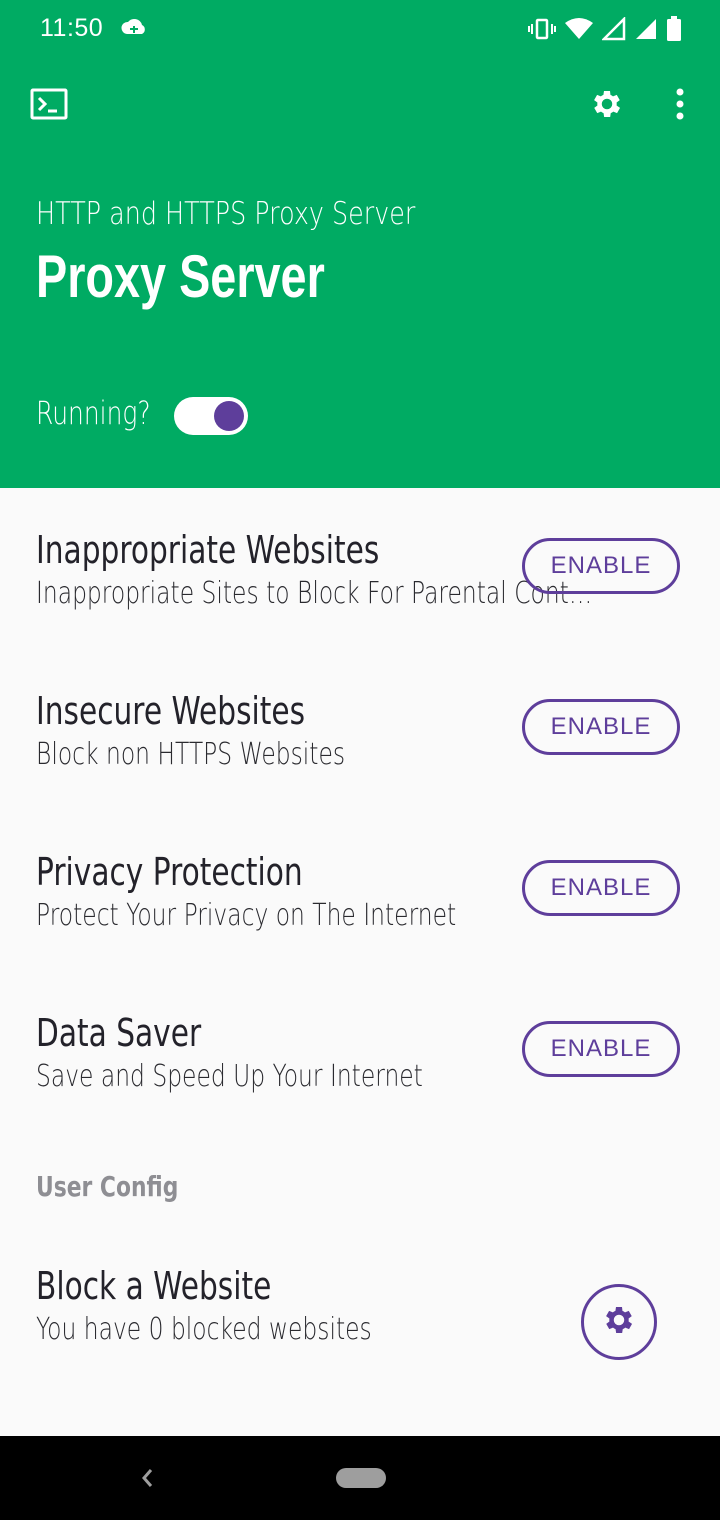  I want to click on signal-empty-icon, so click(613, 30).